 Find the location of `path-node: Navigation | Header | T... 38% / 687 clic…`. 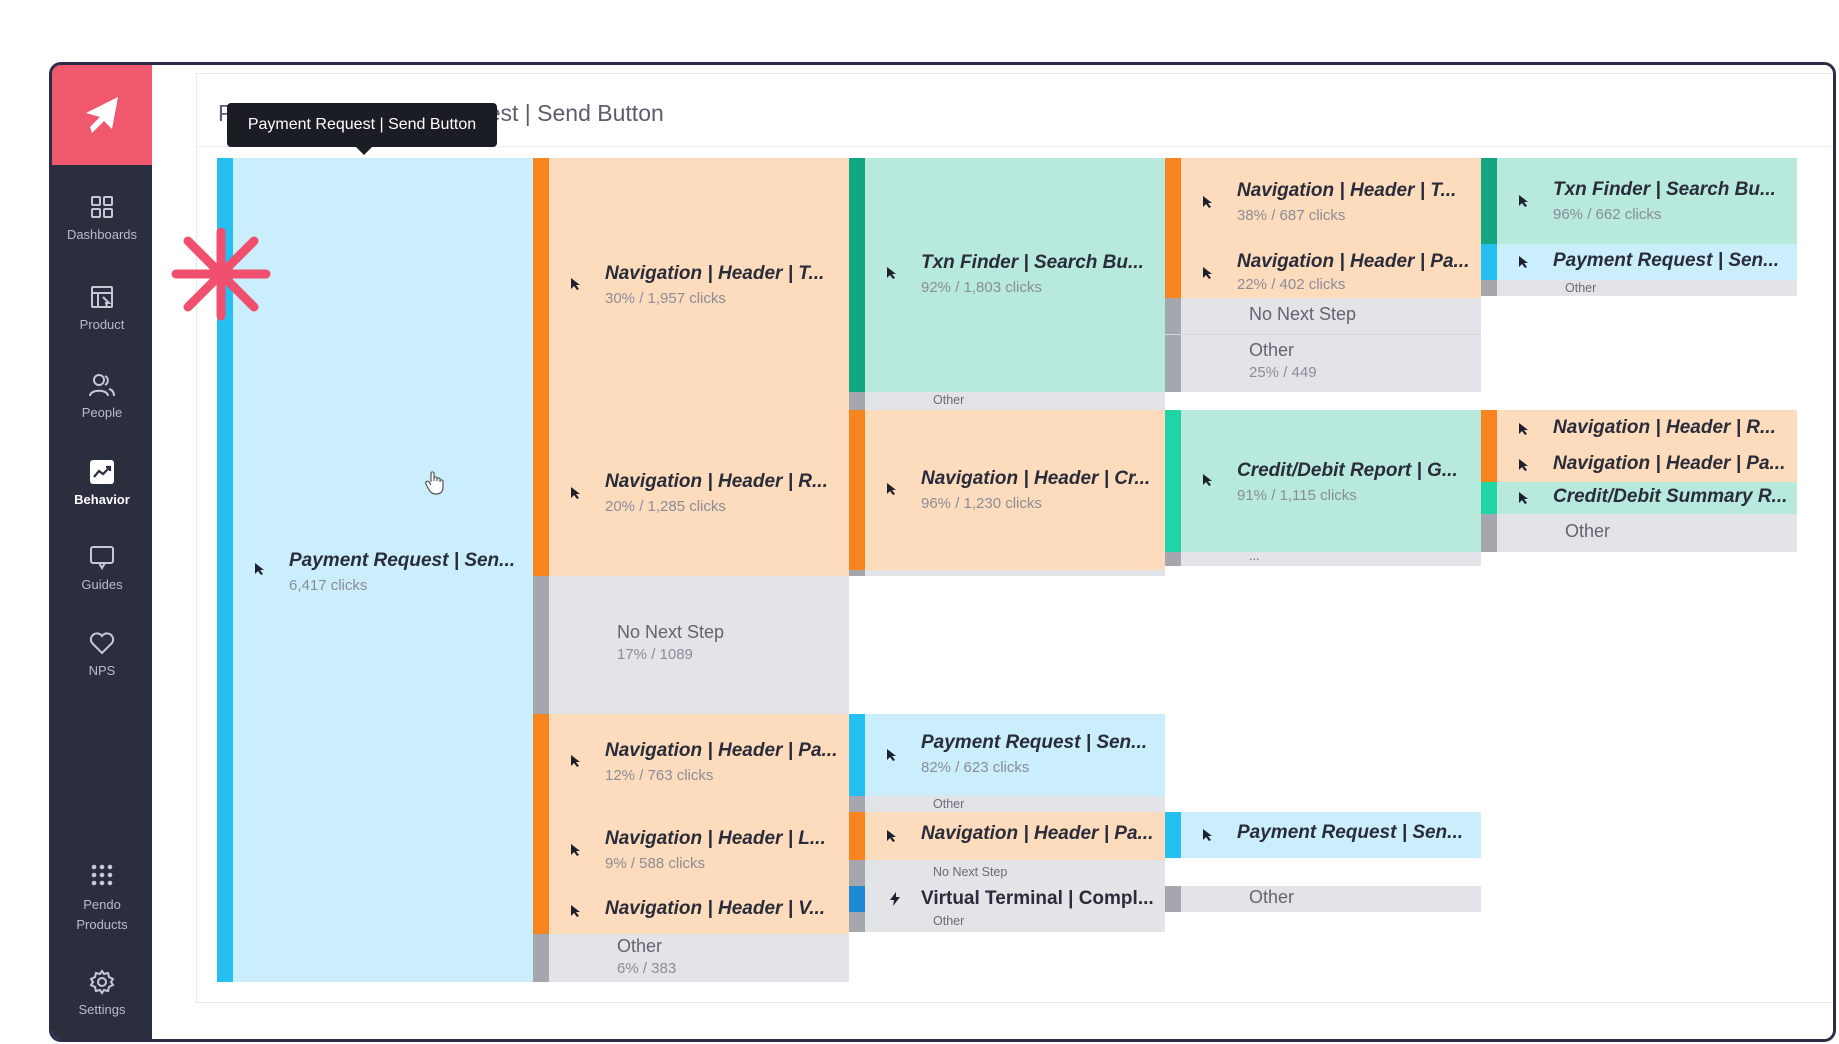

path-node: Navigation | Header | T... 38% / 687 clic… is located at coordinates (1323, 202).